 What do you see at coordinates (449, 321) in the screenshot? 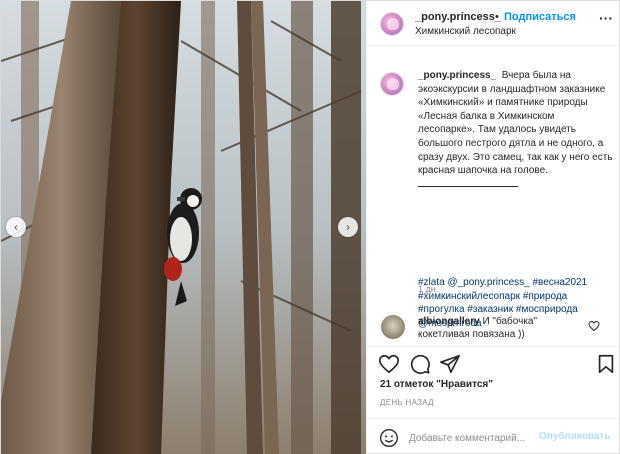
I see `commenter-username: albiongallery` at bounding box center [449, 321].